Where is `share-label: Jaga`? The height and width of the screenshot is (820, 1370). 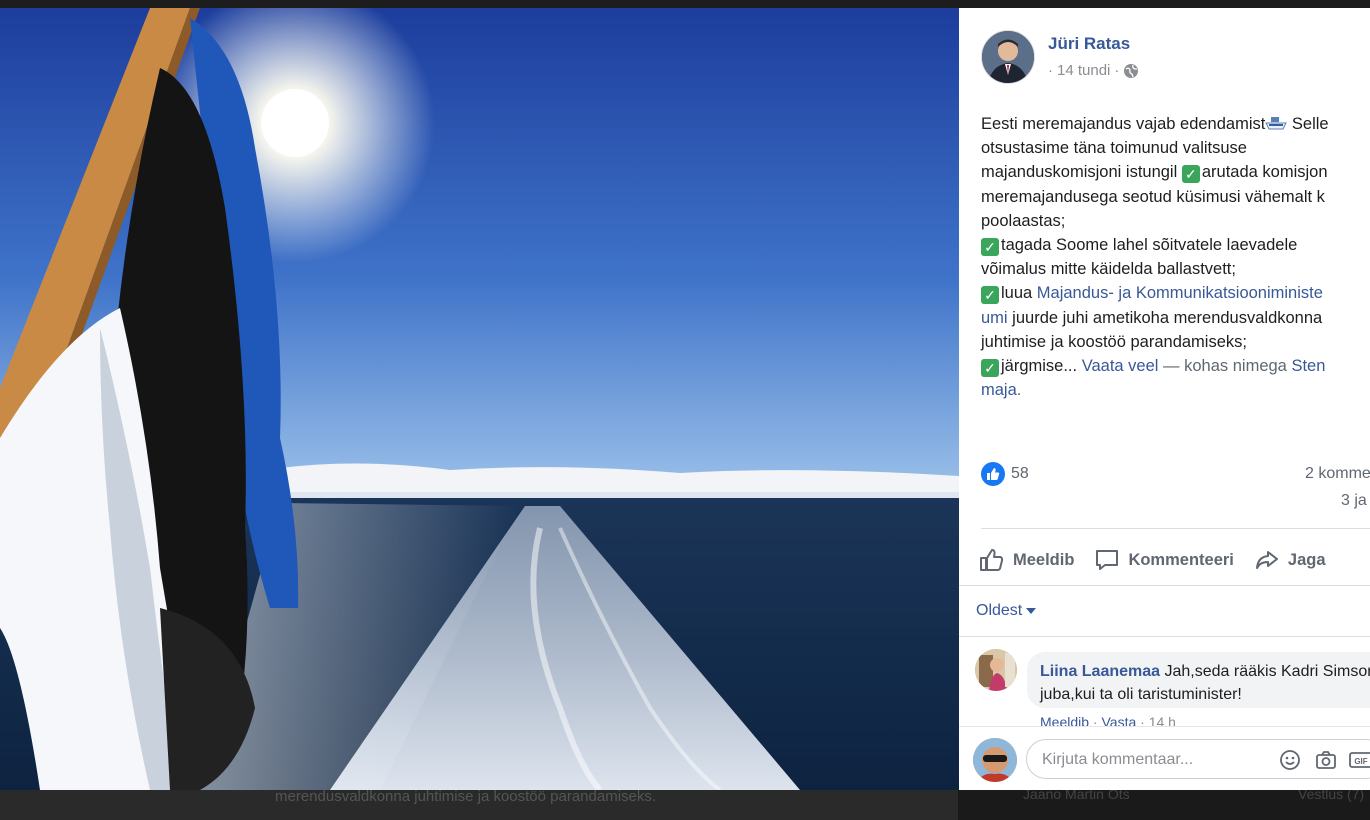
share-label: Jaga is located at coordinates (1306, 559).